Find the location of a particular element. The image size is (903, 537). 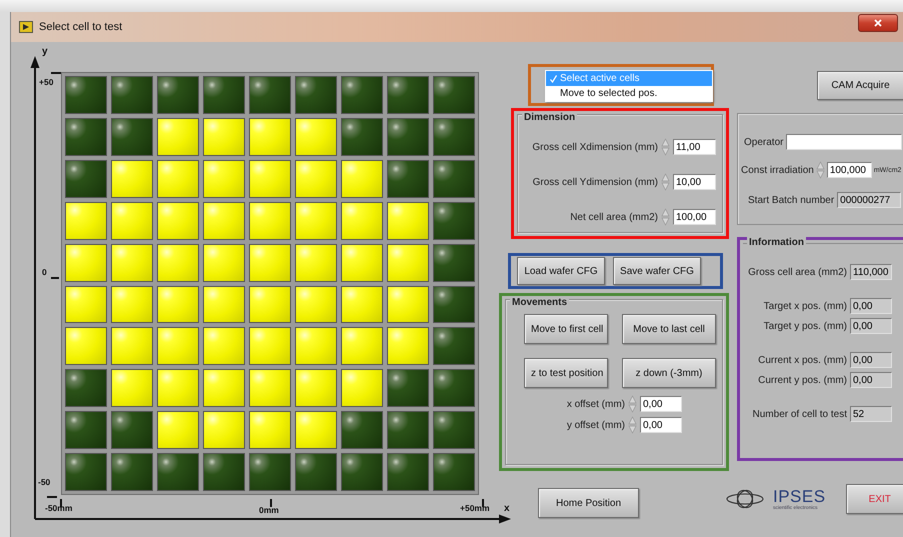

movement-button: z down (-3mm) is located at coordinates (669, 373).